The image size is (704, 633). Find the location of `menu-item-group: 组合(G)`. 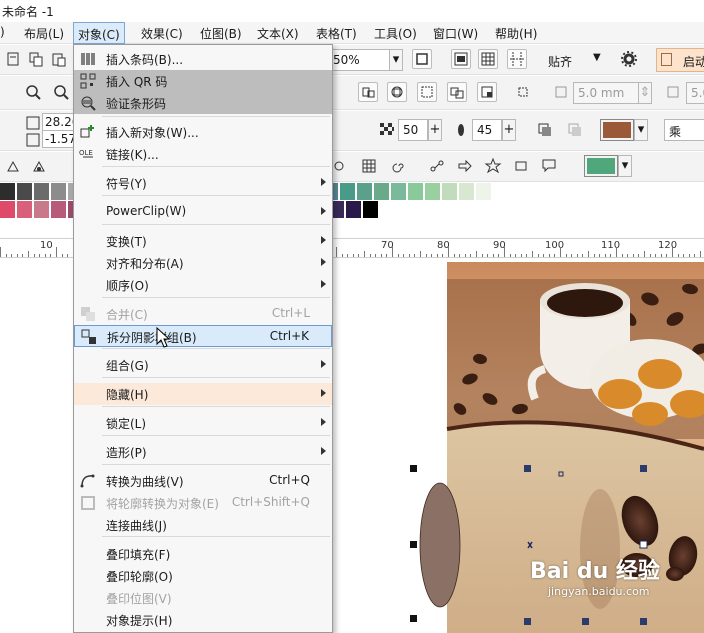

menu-item-group: 组合(G) is located at coordinates (203, 365).